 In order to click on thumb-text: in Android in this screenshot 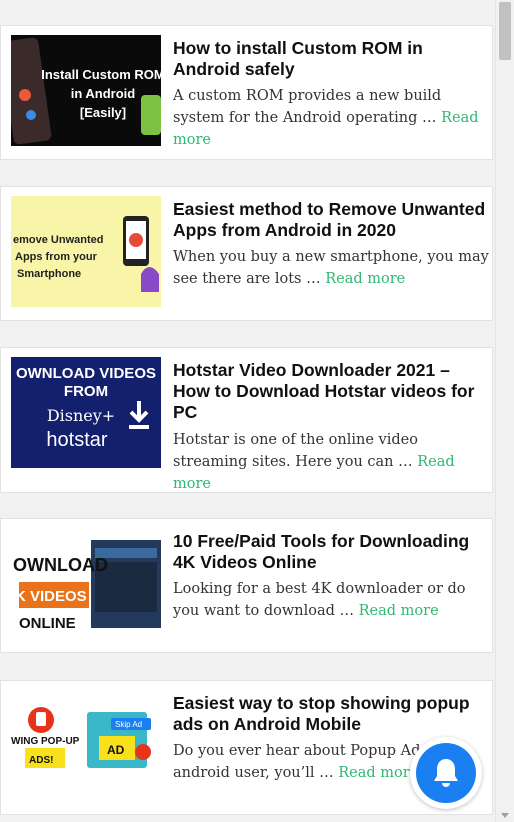, I will do `click(103, 93)`.